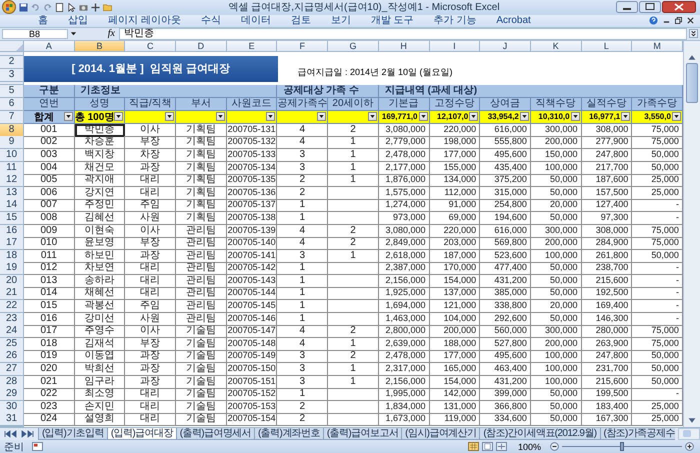  What do you see at coordinates (12, 117) in the screenshot?
I see `row-header: 7` at bounding box center [12, 117].